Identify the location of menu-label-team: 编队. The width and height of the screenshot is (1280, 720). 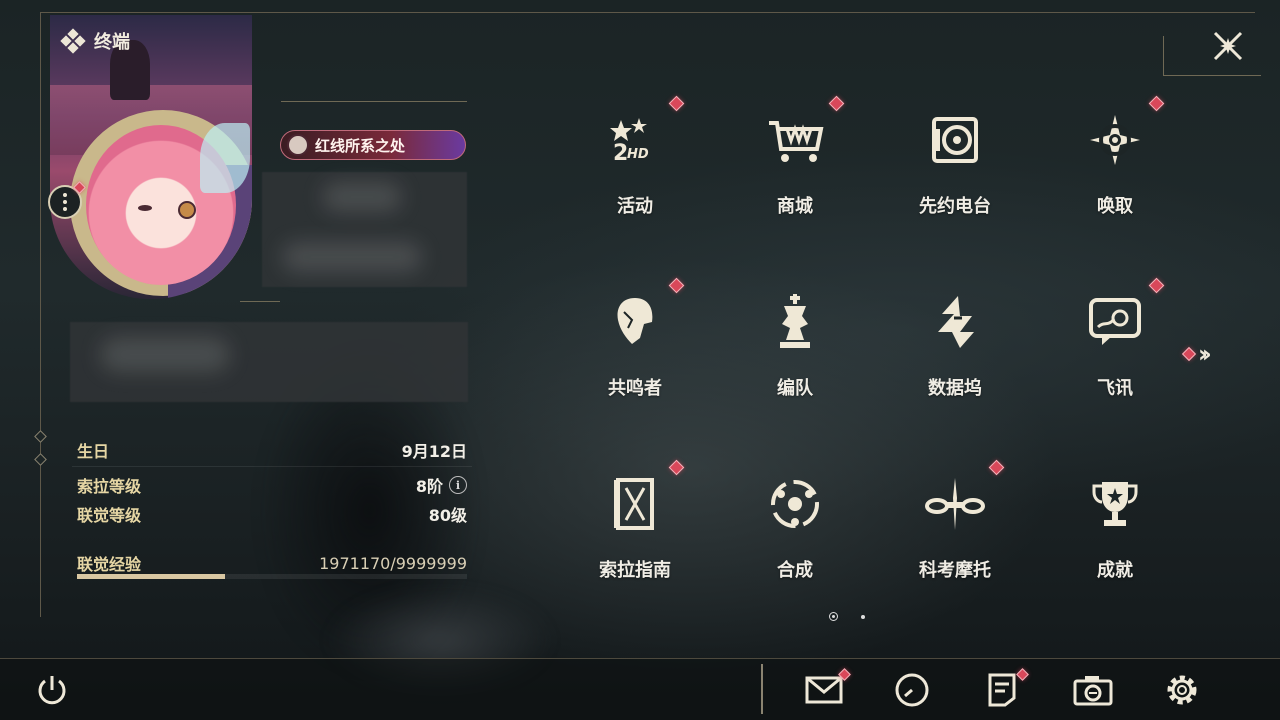
(795, 388).